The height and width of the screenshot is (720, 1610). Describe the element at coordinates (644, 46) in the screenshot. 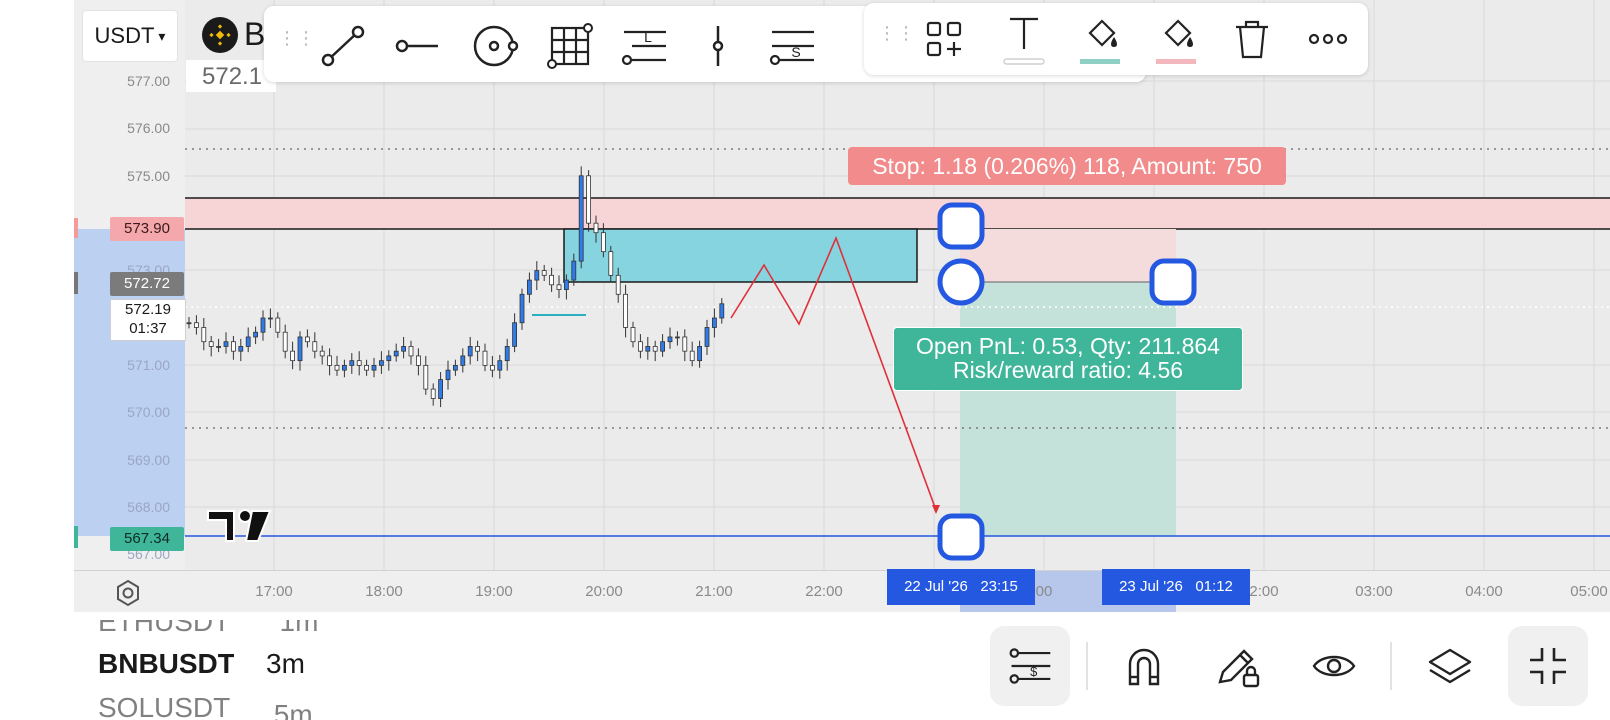

I see `long-position-icon: L` at that location.